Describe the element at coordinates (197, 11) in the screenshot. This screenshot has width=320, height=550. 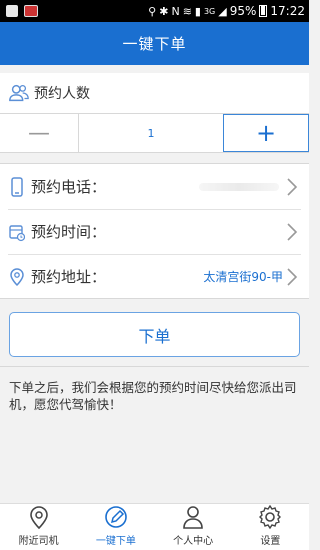
I see `sim-icon: ▮` at that location.